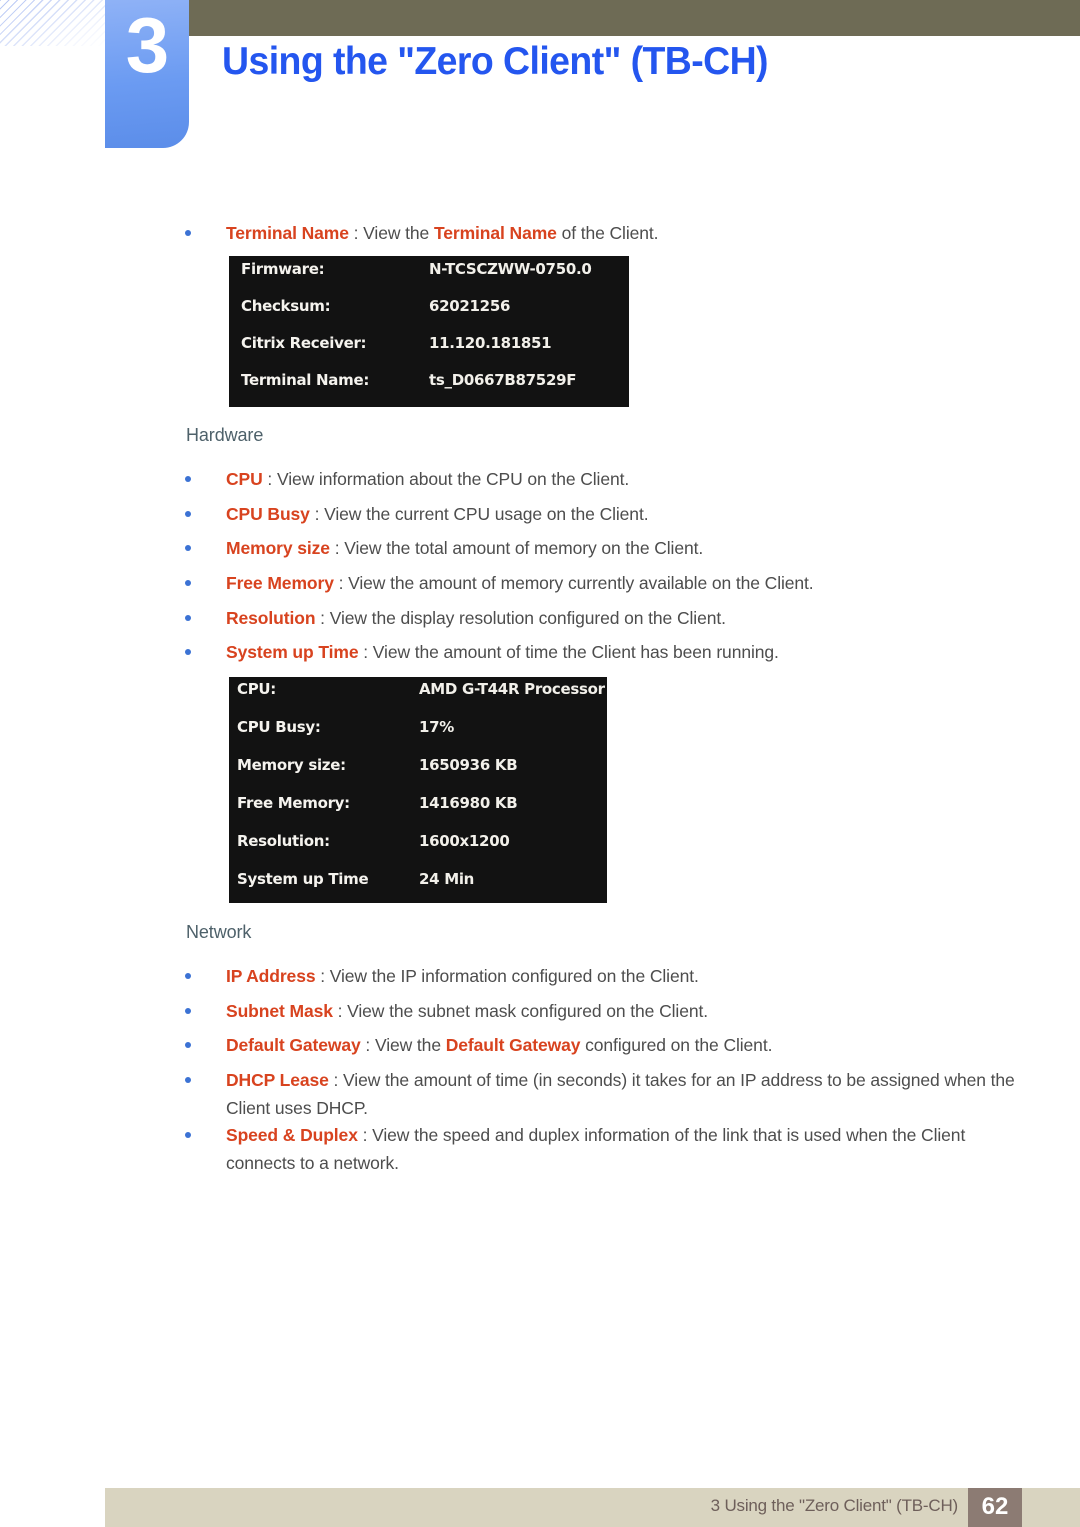  I want to click on page-title: Using the "Zero Client" (TB-CH), so click(495, 61).